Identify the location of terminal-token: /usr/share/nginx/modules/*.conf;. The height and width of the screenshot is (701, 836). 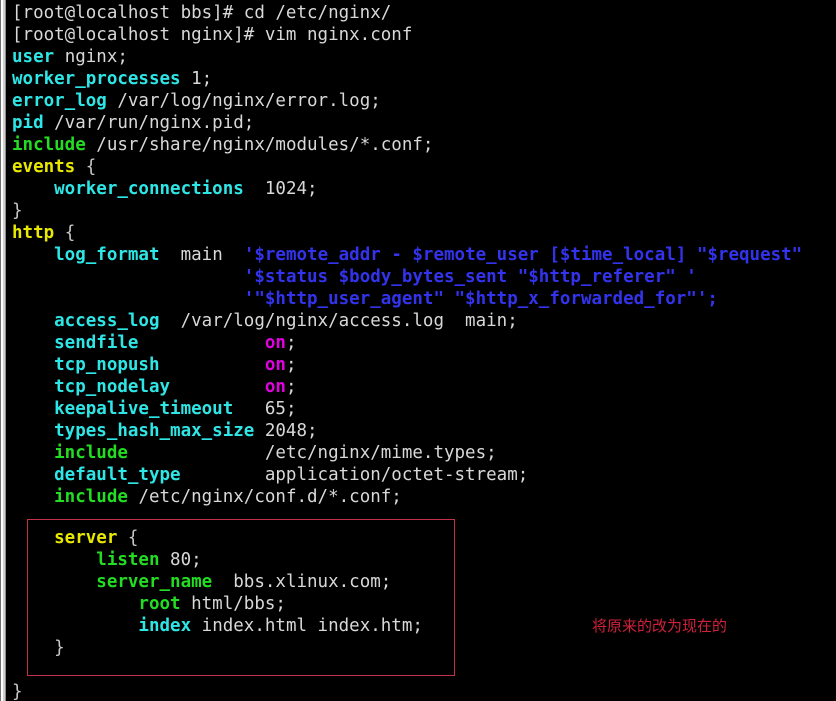
(259, 145).